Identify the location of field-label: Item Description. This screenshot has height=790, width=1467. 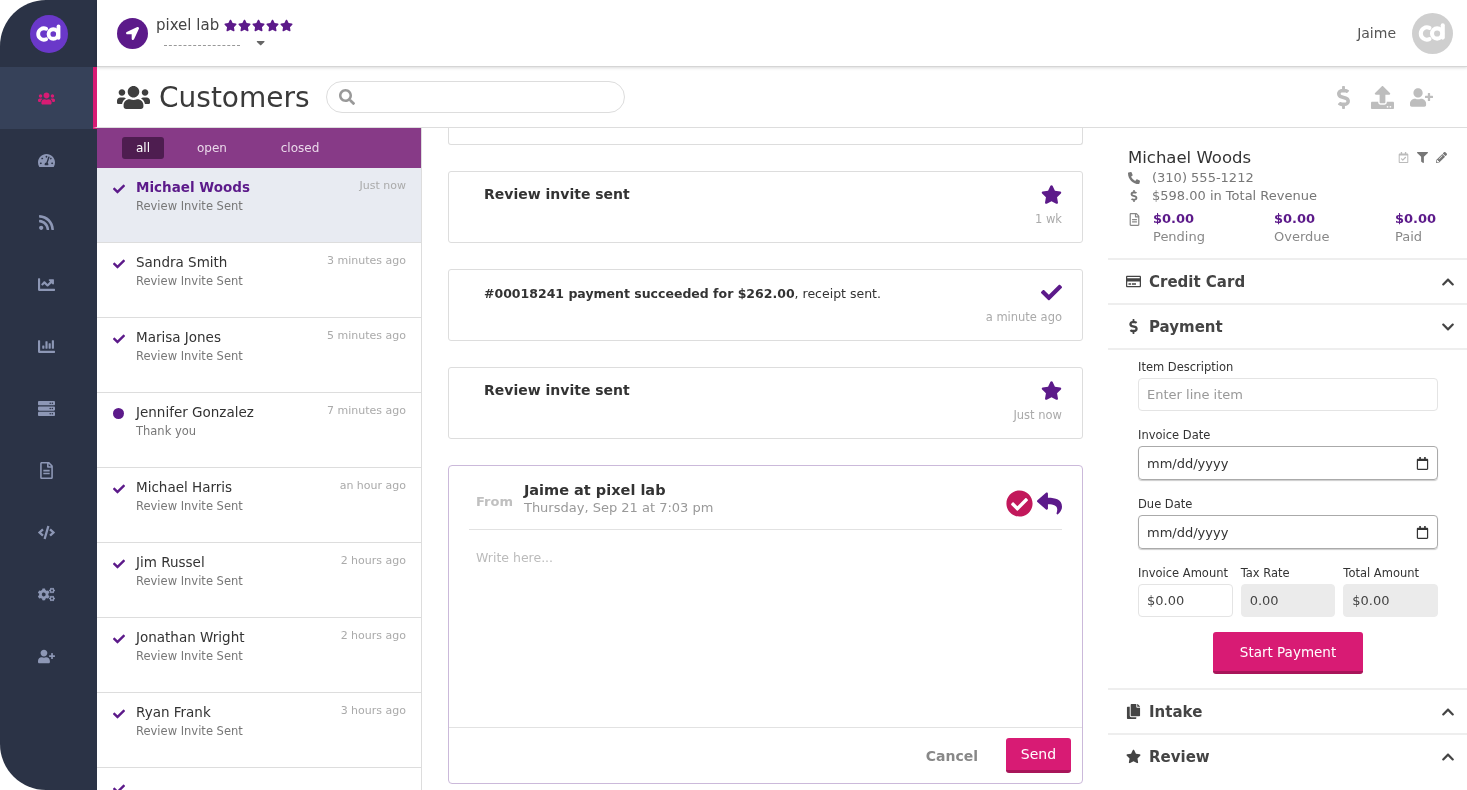
(1186, 367).